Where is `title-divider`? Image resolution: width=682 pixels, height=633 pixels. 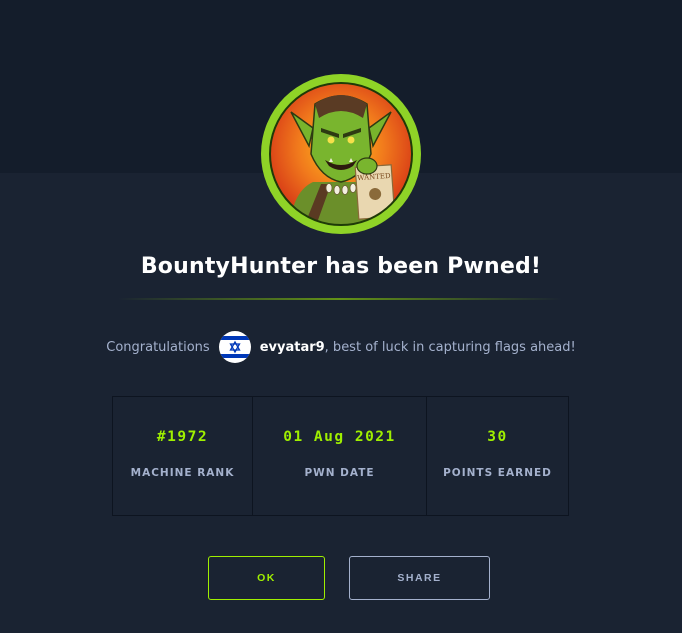
title-divider is located at coordinates (340, 299).